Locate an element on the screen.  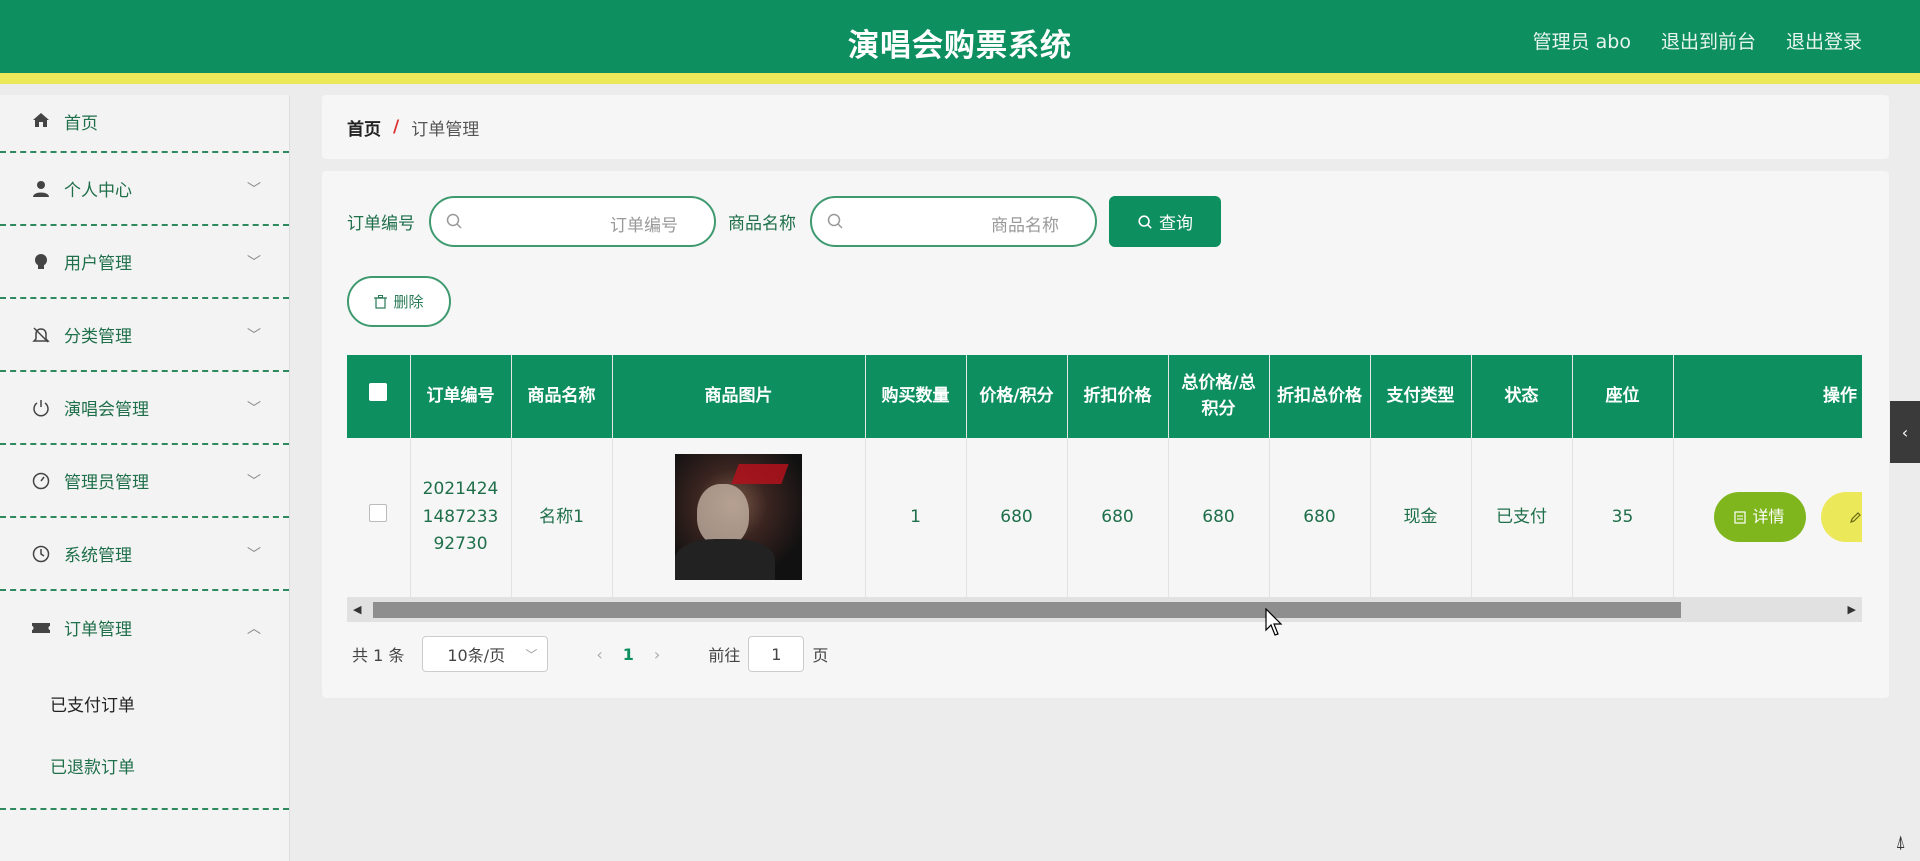
query-button: 查询 is located at coordinates (1165, 221).